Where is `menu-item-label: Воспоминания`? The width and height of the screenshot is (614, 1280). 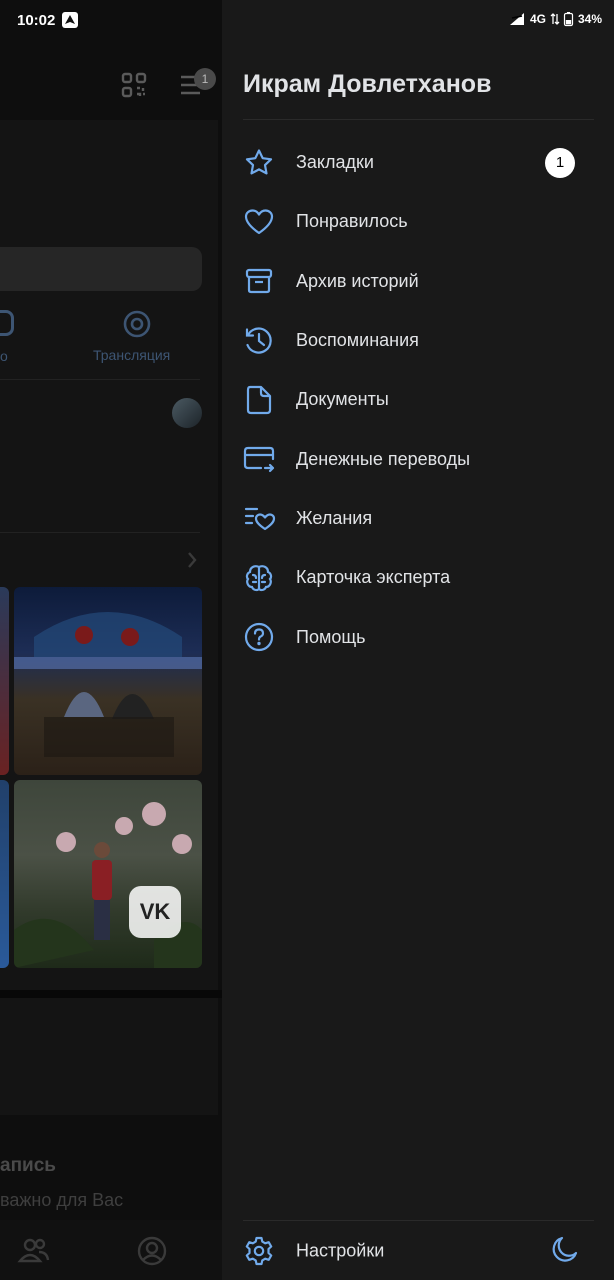
menu-item-label: Воспоминания is located at coordinates (357, 340).